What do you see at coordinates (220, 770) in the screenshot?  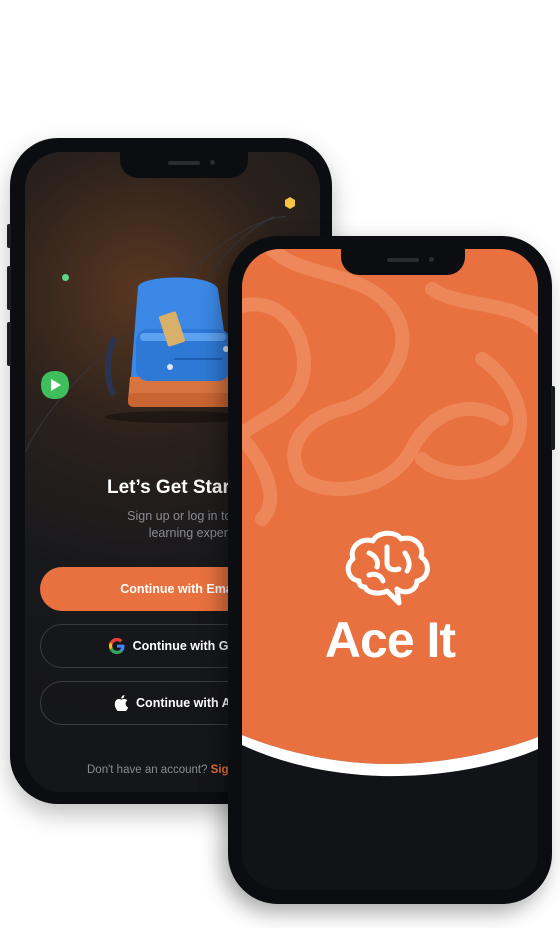 I see `signup-link: Sig` at bounding box center [220, 770].